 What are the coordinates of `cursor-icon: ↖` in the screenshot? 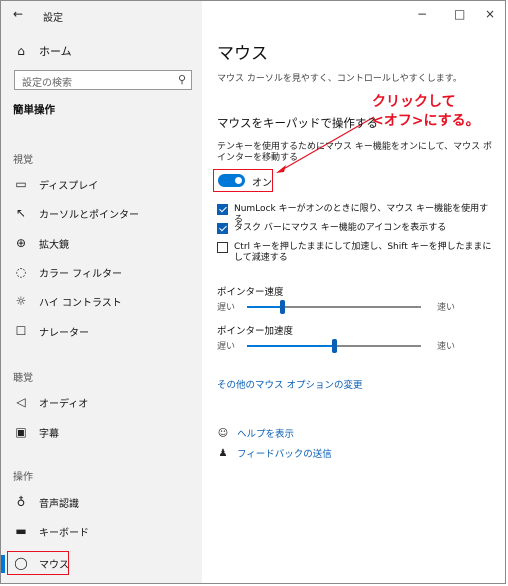 It's located at (21, 213).